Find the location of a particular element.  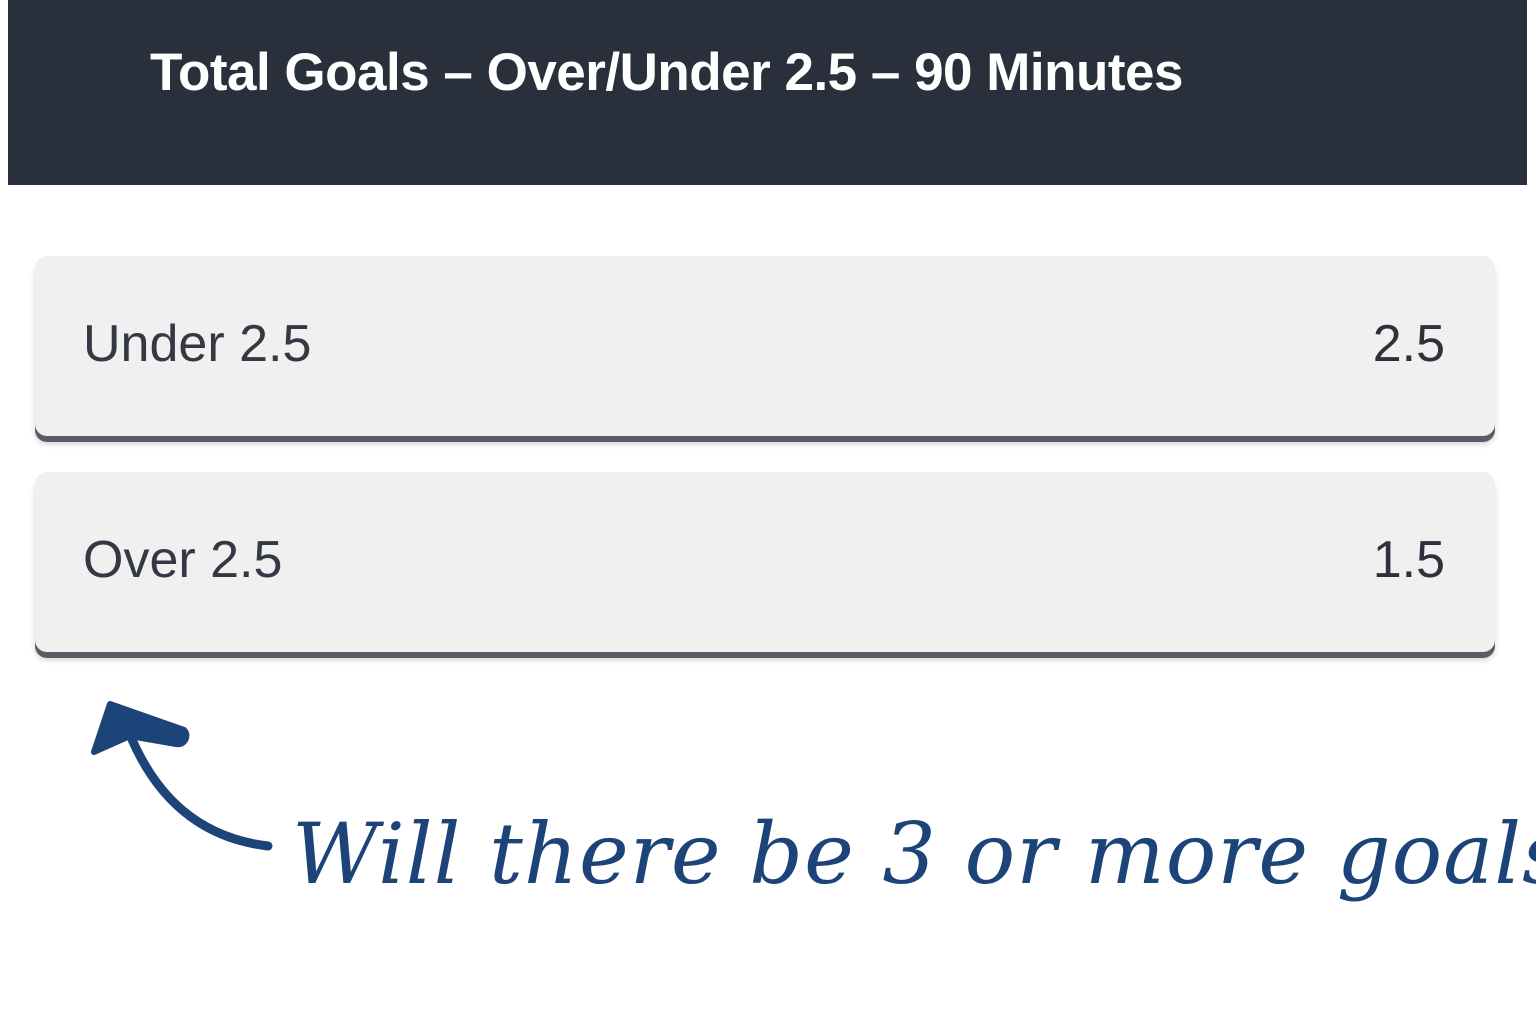

option-under-odds: 2.5 is located at coordinates (1408, 344).